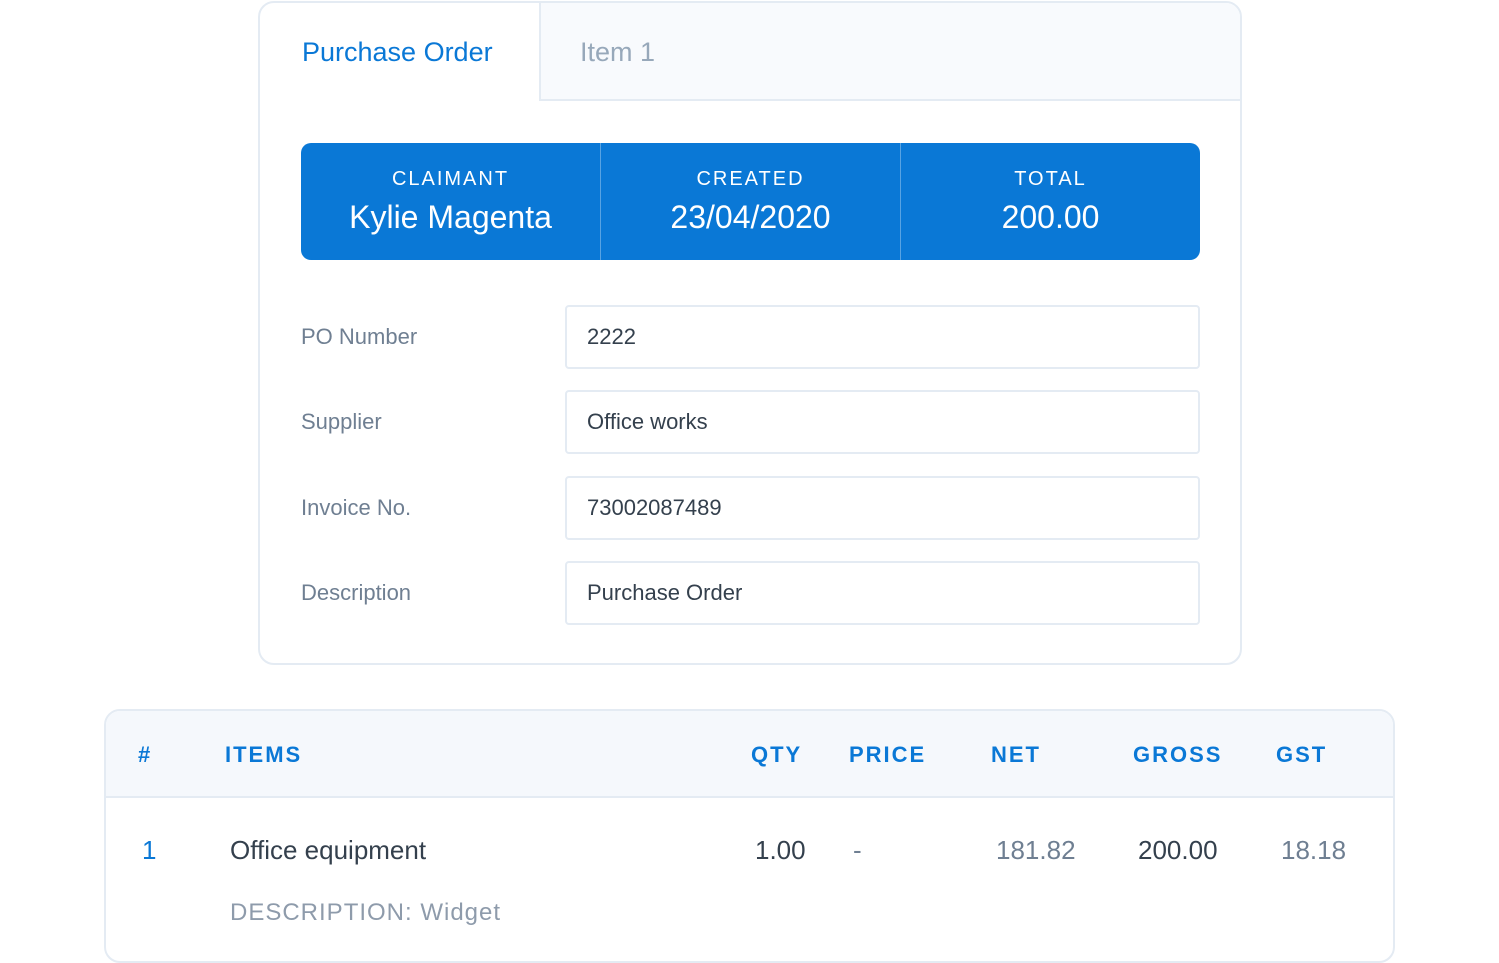  What do you see at coordinates (356, 592) in the screenshot?
I see `description-label: Description` at bounding box center [356, 592].